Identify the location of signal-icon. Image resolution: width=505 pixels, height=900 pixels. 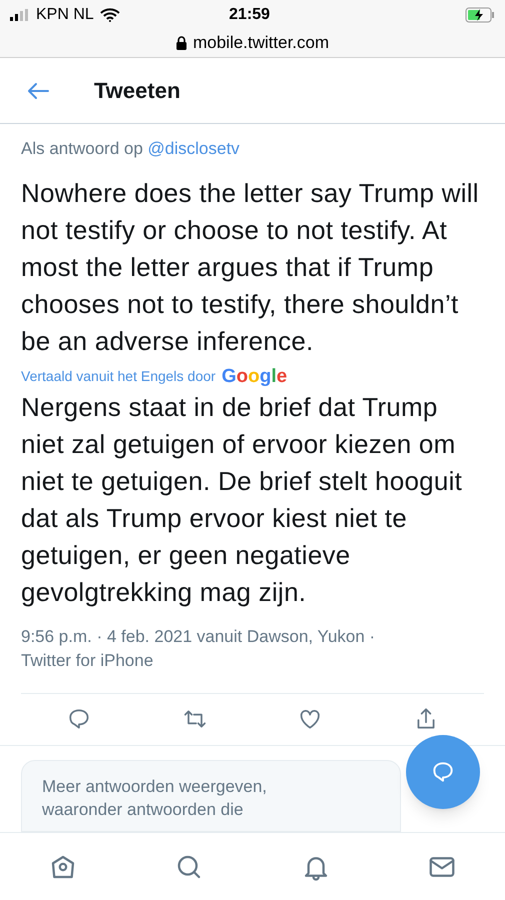
(20, 15).